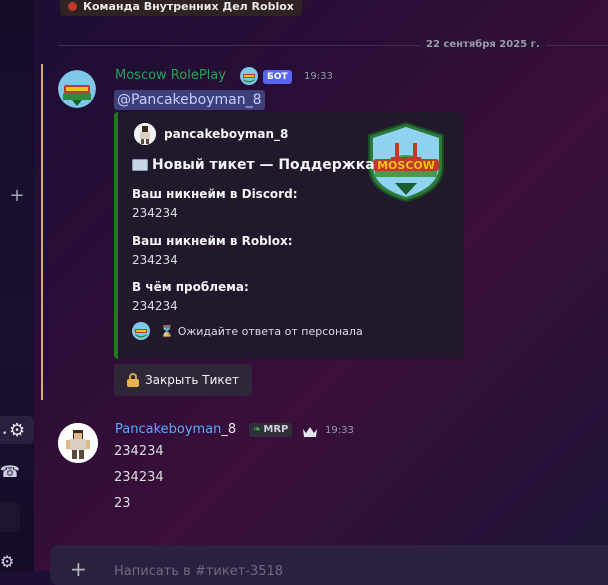 The height and width of the screenshot is (585, 608). Describe the element at coordinates (191, 380) in the screenshot. I see `close-ticket-label: Закрыть Тикет` at that location.